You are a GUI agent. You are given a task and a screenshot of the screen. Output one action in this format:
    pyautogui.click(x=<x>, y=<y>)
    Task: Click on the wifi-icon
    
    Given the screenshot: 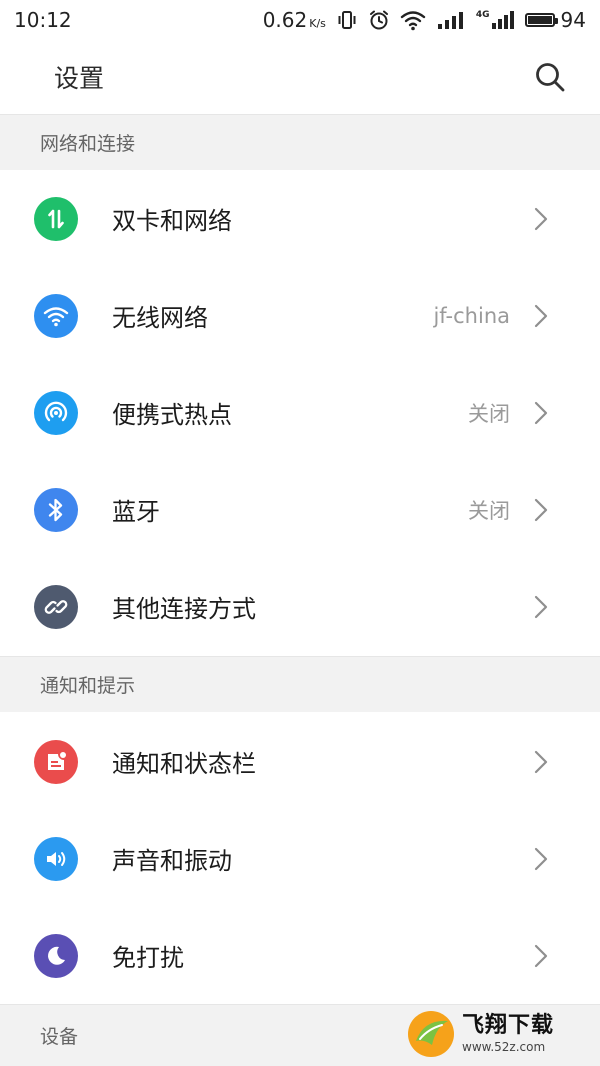 What is the action you would take?
    pyautogui.click(x=56, y=315)
    